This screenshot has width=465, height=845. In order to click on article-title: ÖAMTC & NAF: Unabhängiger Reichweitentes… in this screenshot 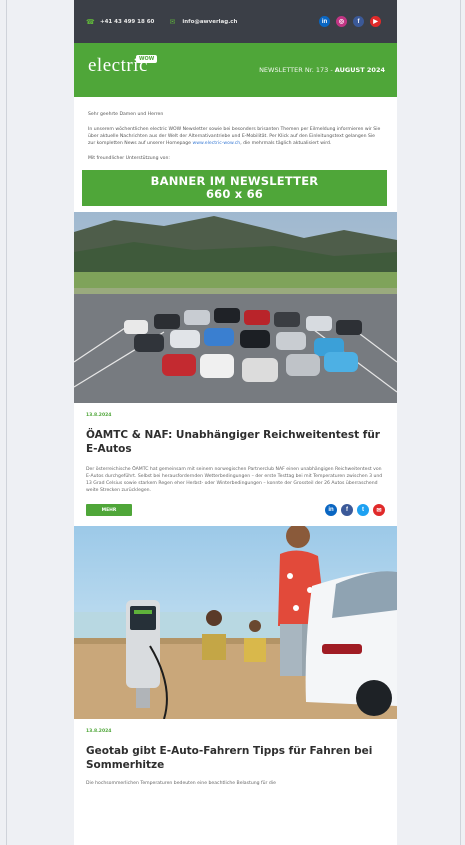, I will do `click(235, 442)`.